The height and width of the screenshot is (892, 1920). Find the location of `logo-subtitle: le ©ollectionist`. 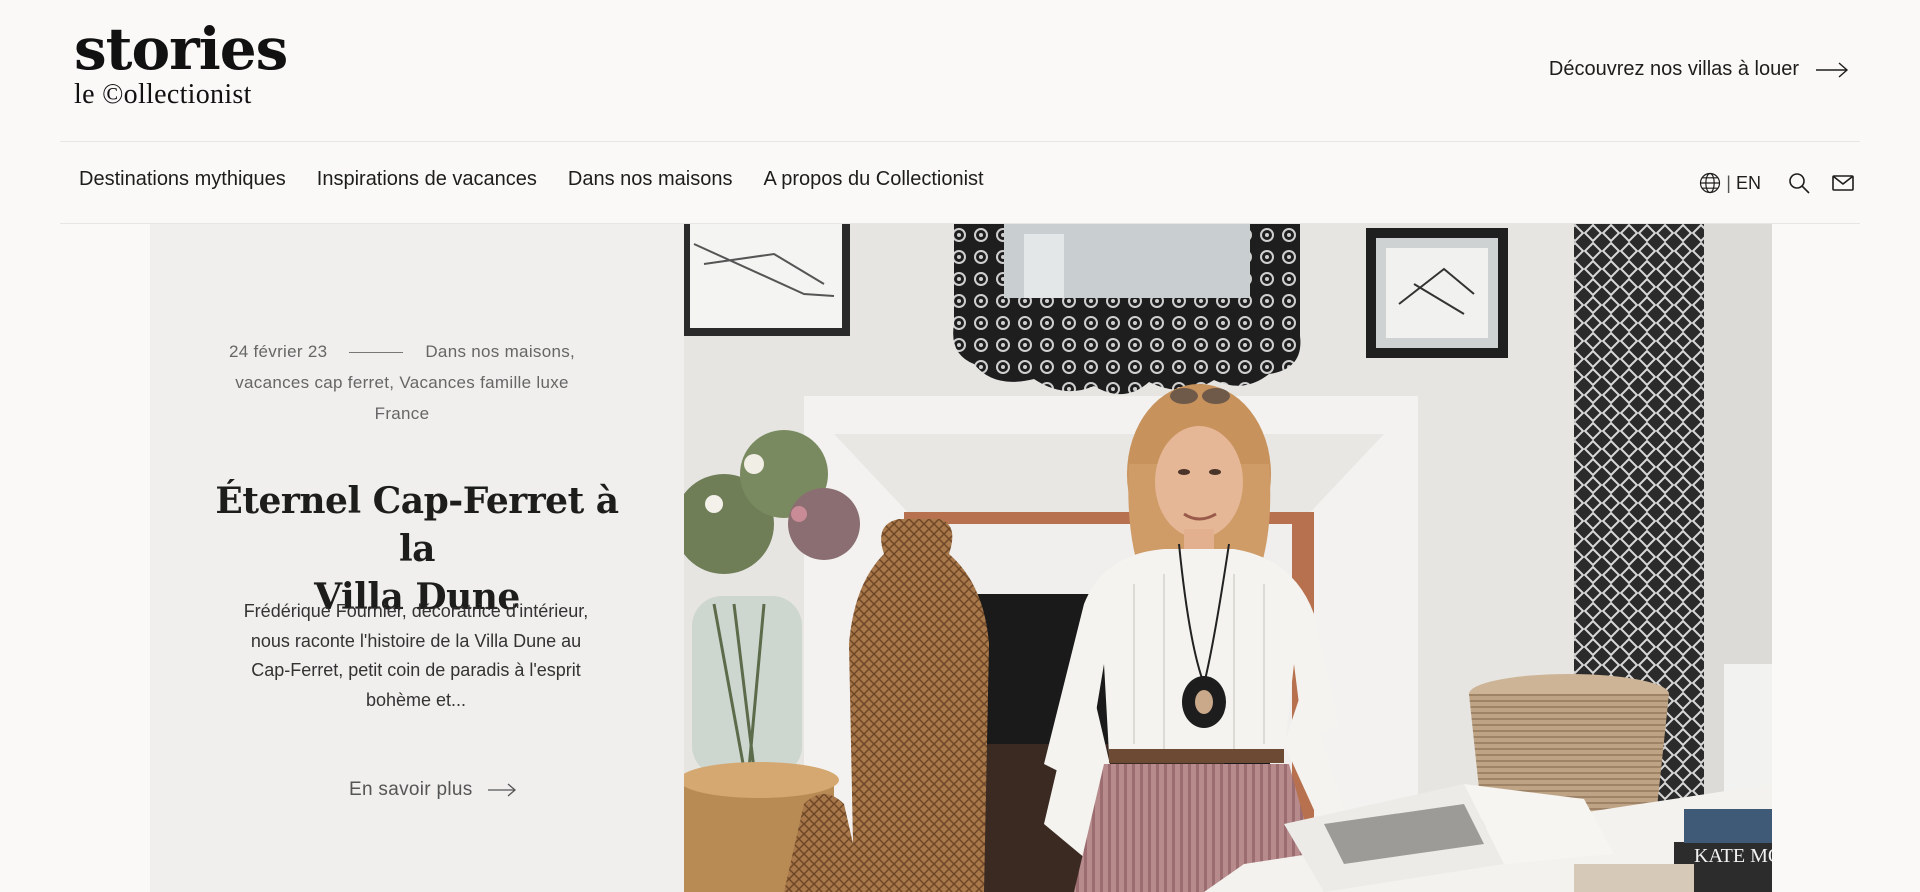

logo-subtitle: le ©ollectionist is located at coordinates (163, 94).